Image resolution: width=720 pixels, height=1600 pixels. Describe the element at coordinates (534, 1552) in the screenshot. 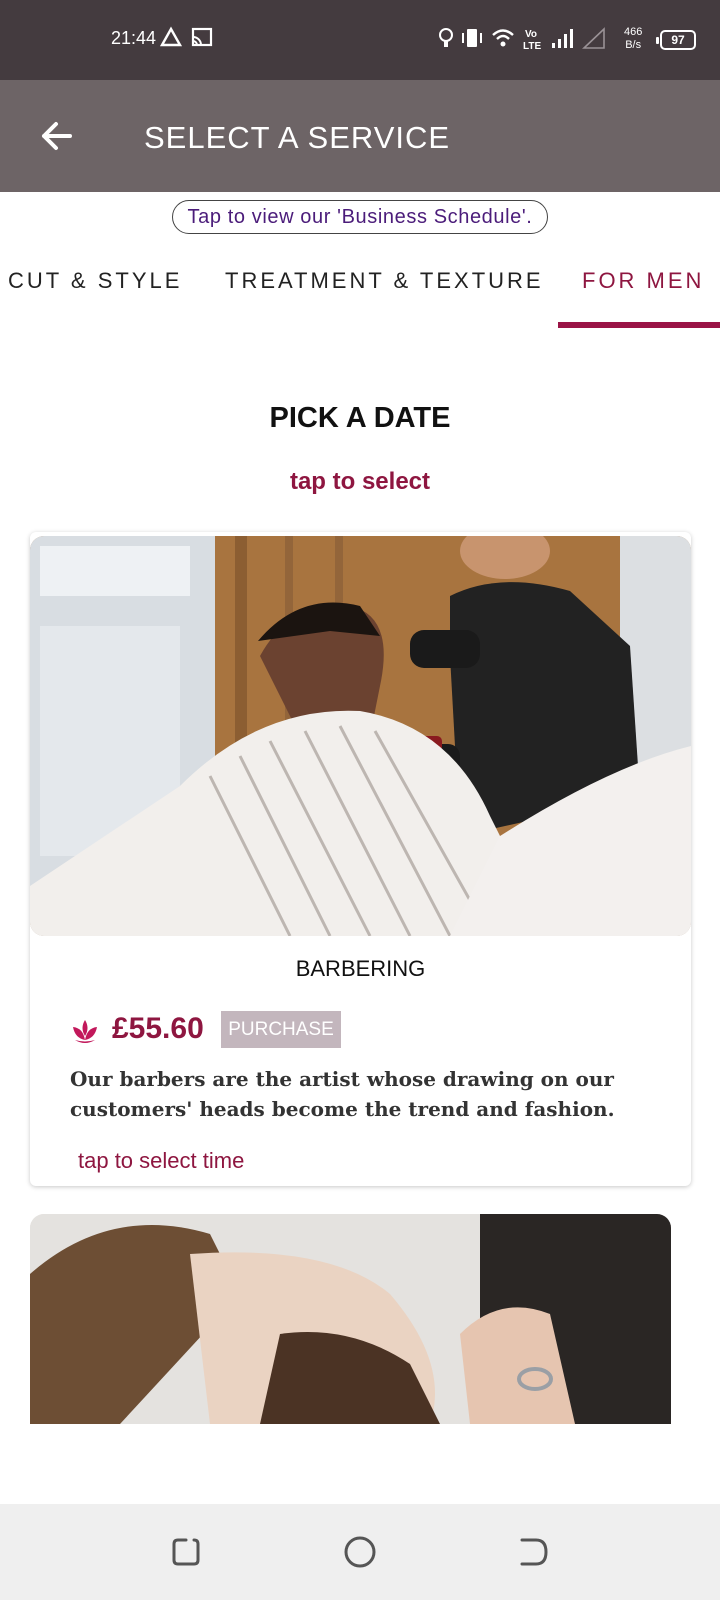

I see `back-icon` at that location.